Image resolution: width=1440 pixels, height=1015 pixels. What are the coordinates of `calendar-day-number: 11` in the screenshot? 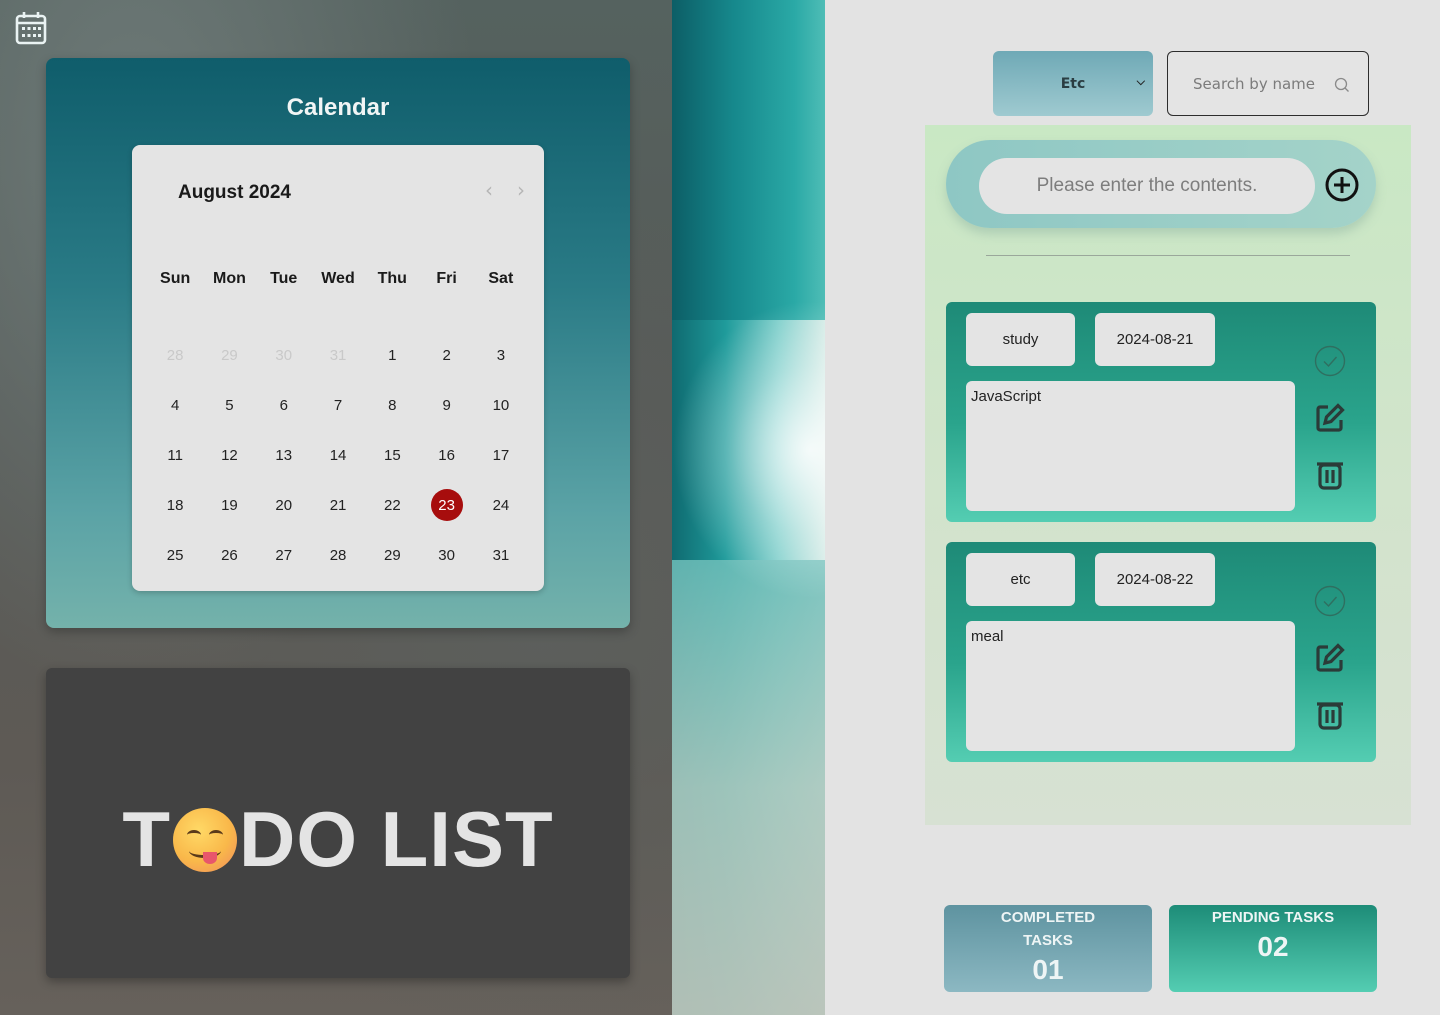 It's located at (175, 455).